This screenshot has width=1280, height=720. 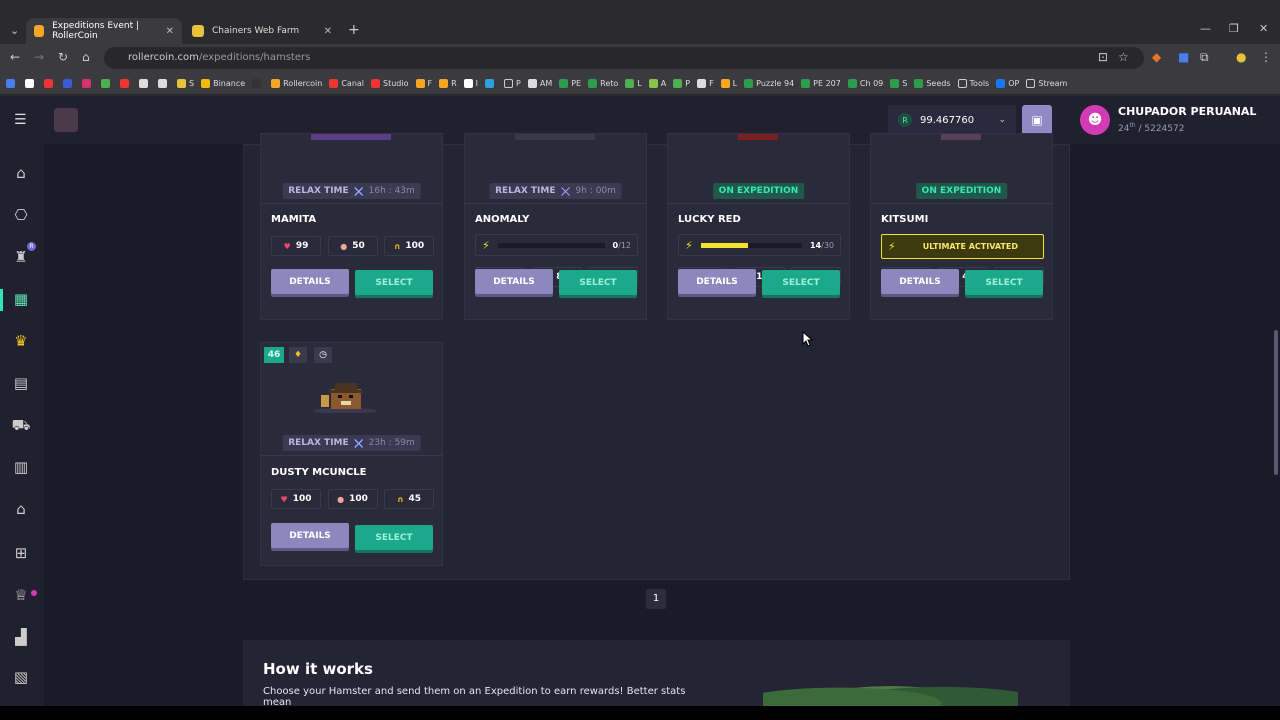 I want to click on restore-icon: ❐, so click(x=1234, y=28).